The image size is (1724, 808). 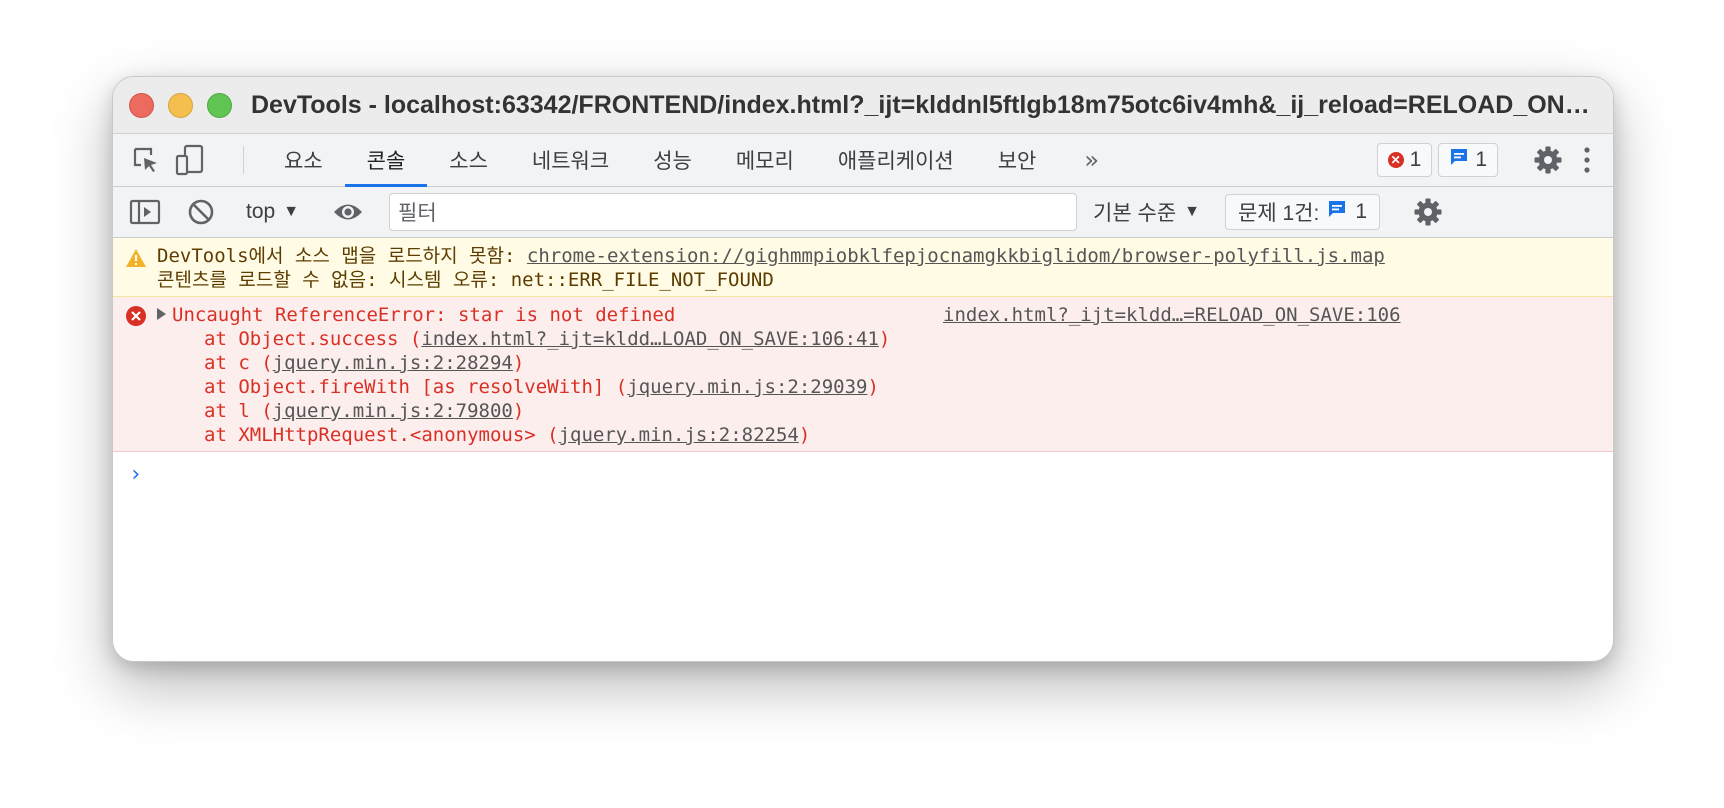 I want to click on clear-console-icon, so click(x=201, y=212).